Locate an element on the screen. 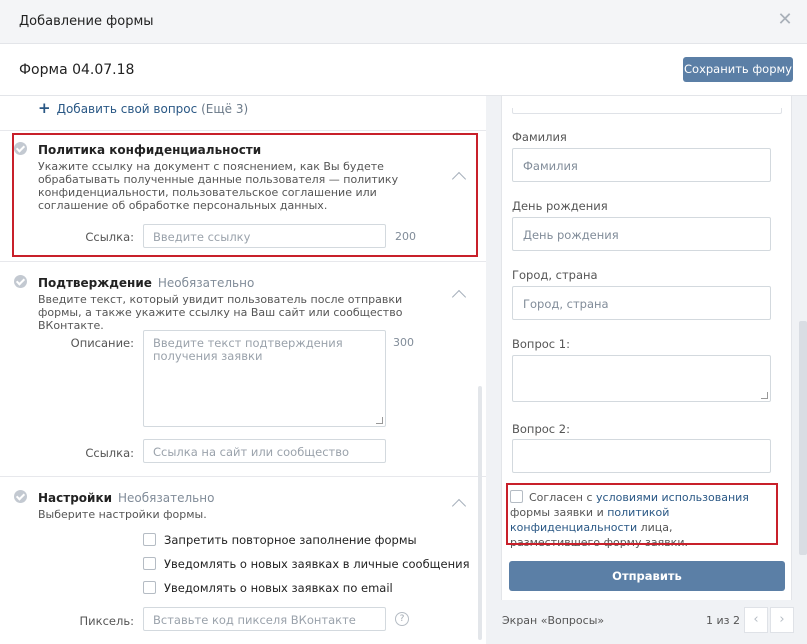 The height and width of the screenshot is (644, 807). save-form-button: Сохранить форму is located at coordinates (738, 69).